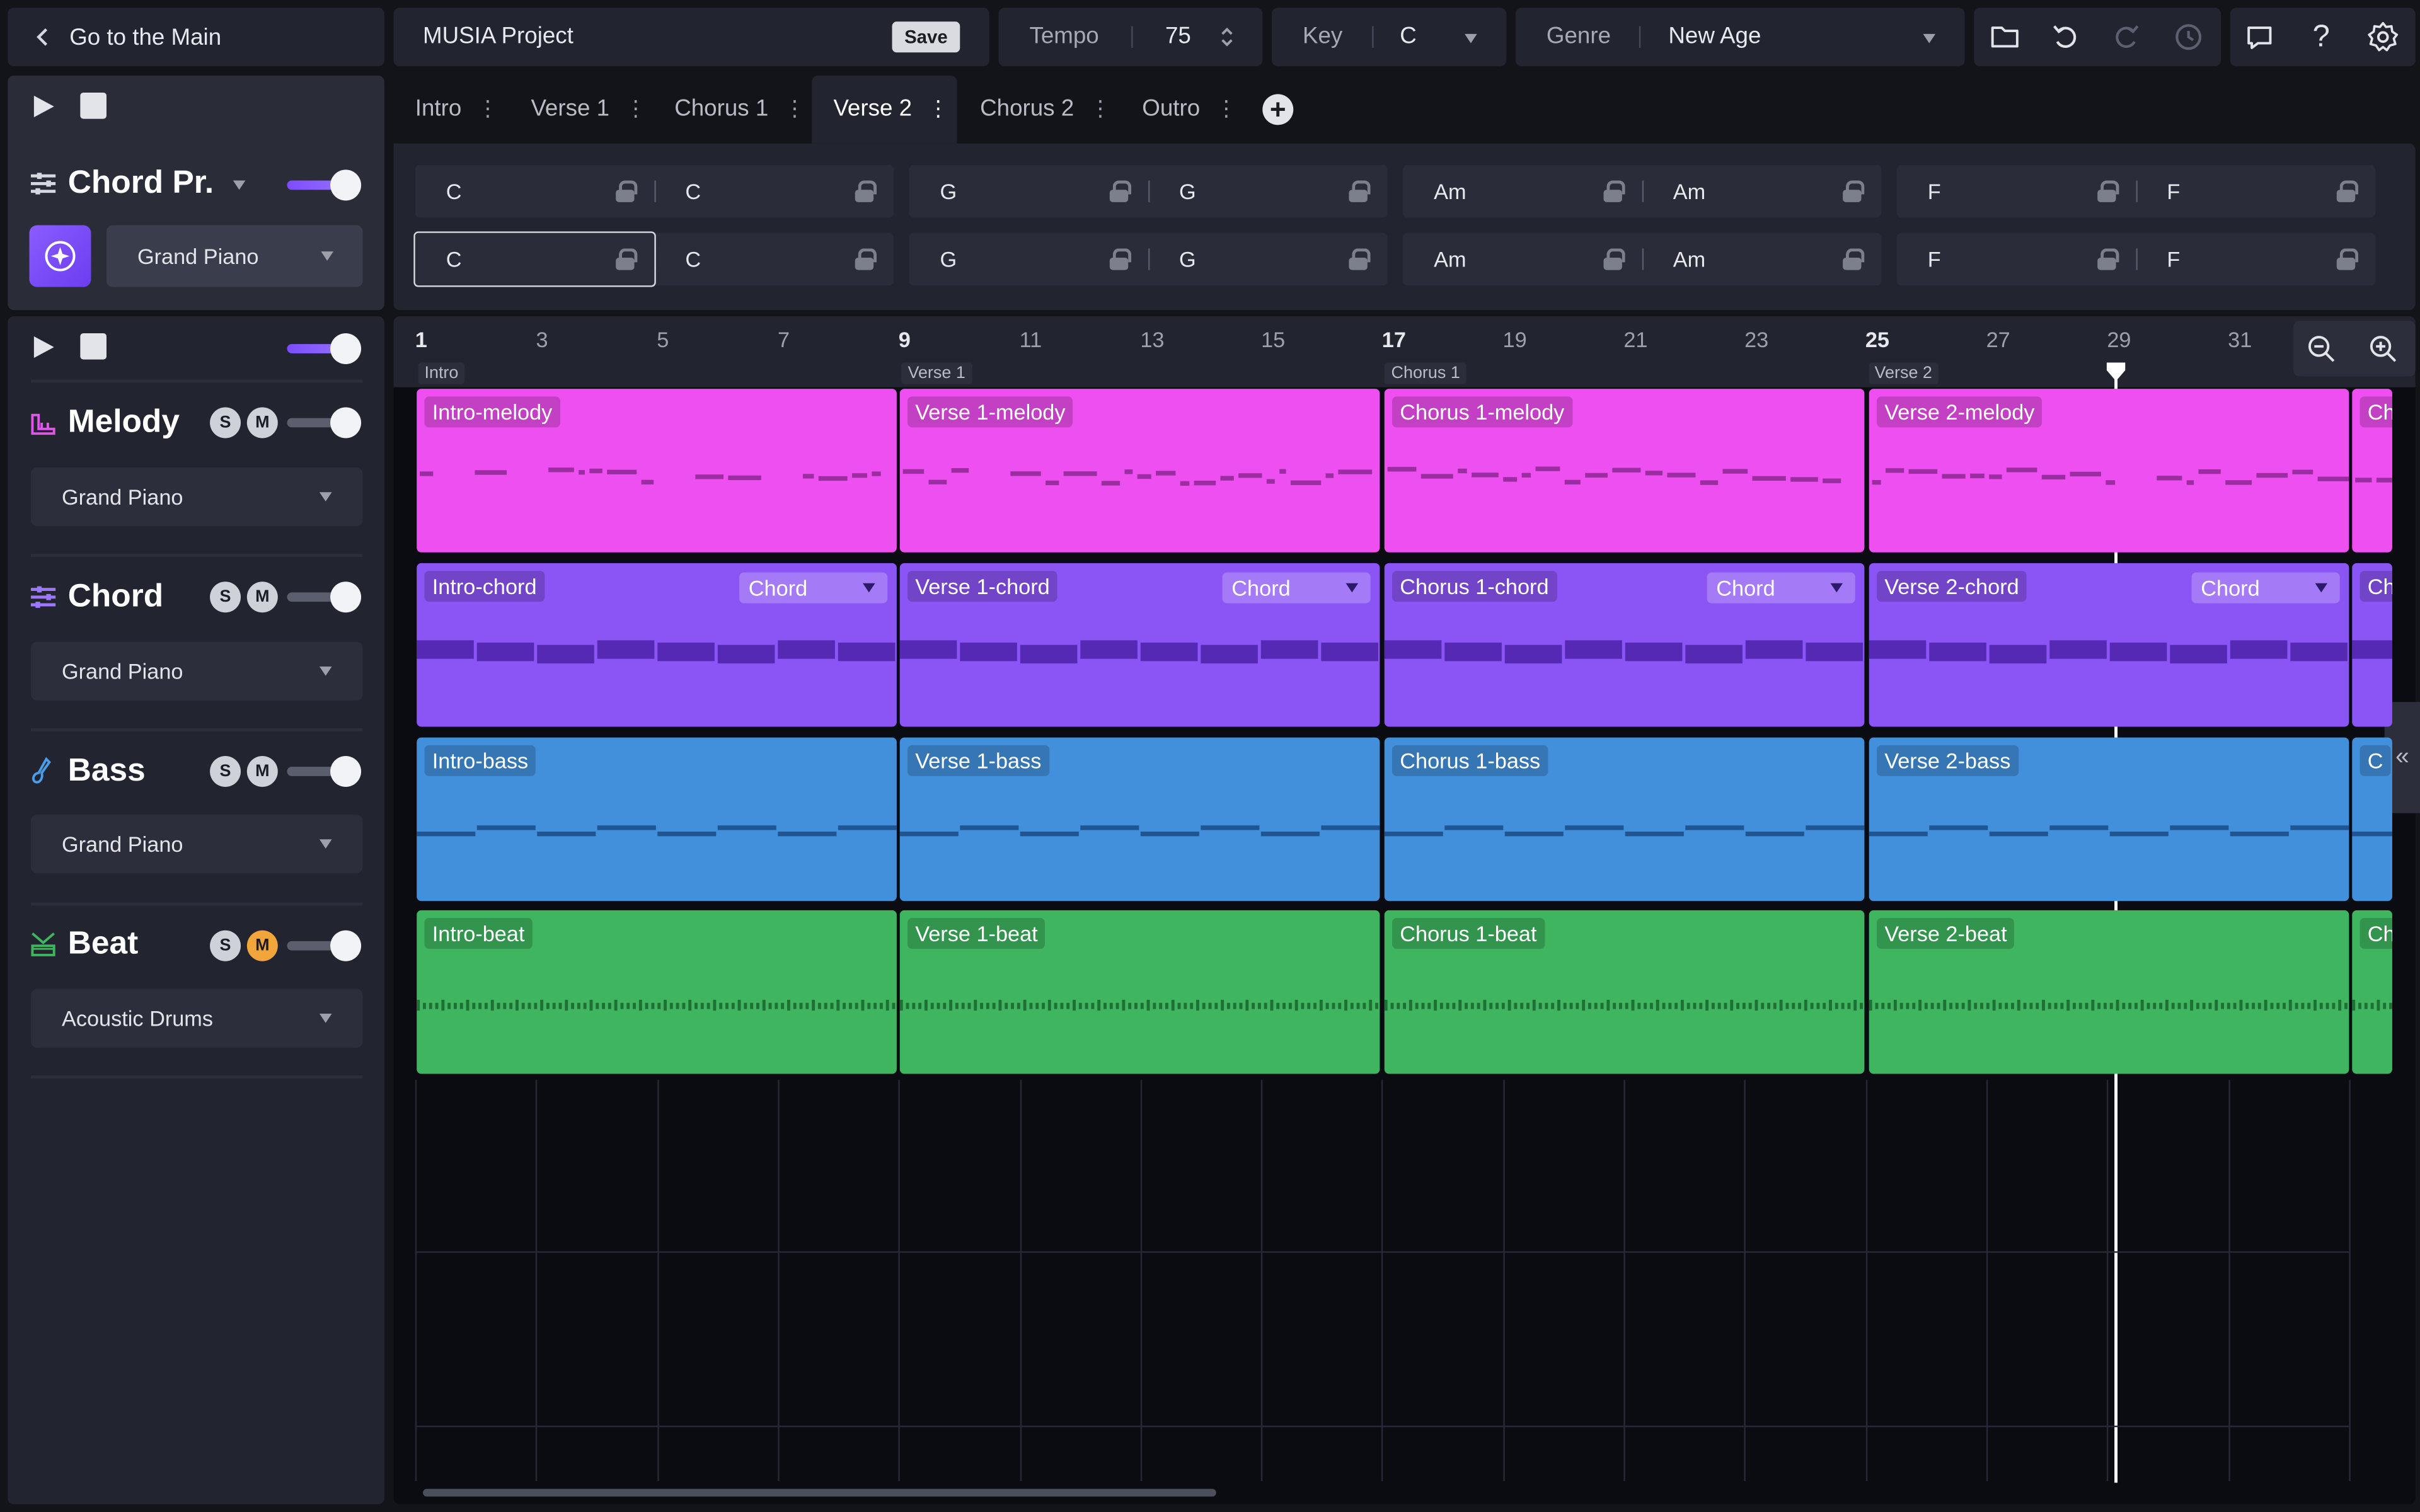  What do you see at coordinates (2321, 37) in the screenshot?
I see `help-icon: ?` at bounding box center [2321, 37].